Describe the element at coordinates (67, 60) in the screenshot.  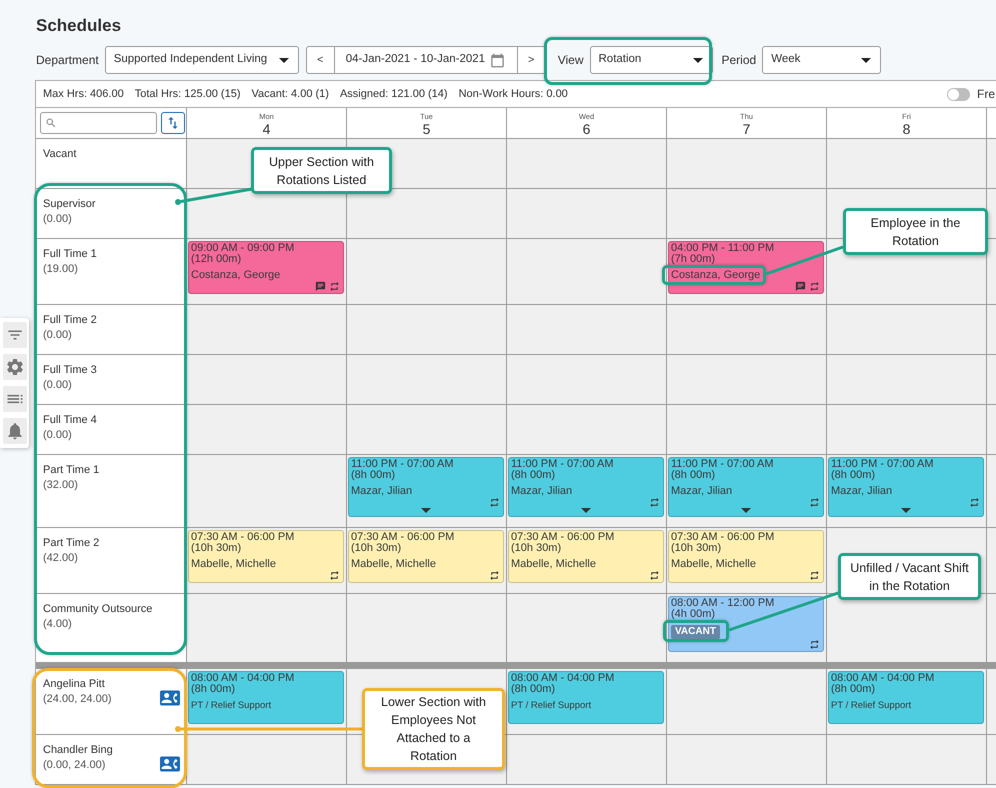
I see `field-label: Department` at that location.